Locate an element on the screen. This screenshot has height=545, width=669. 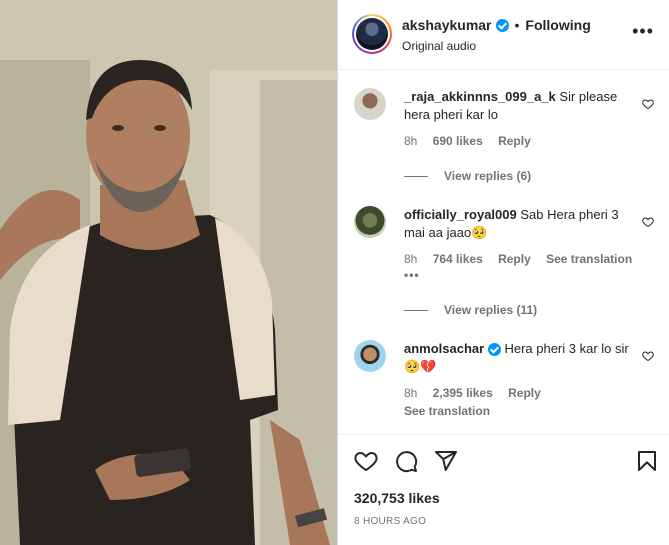
comment-meta: 8h 764 likes Reply See translation is located at coordinates (524, 259).